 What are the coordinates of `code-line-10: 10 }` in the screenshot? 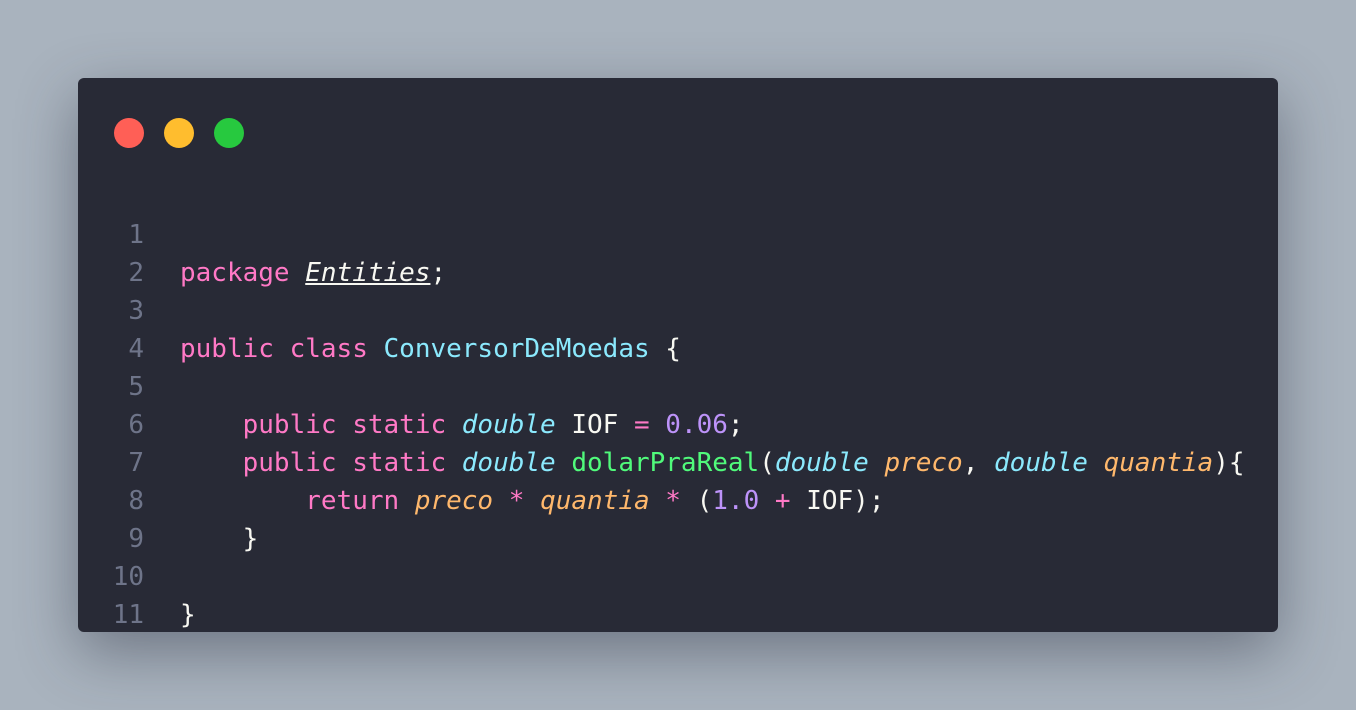 It's located at (678, 575).